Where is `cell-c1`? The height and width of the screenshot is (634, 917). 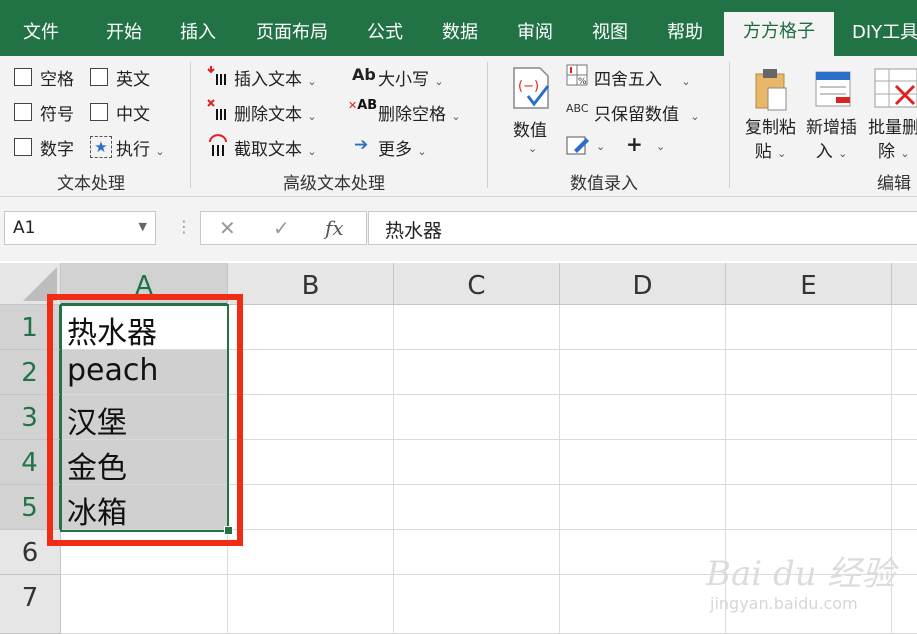 cell-c1 is located at coordinates (477, 327).